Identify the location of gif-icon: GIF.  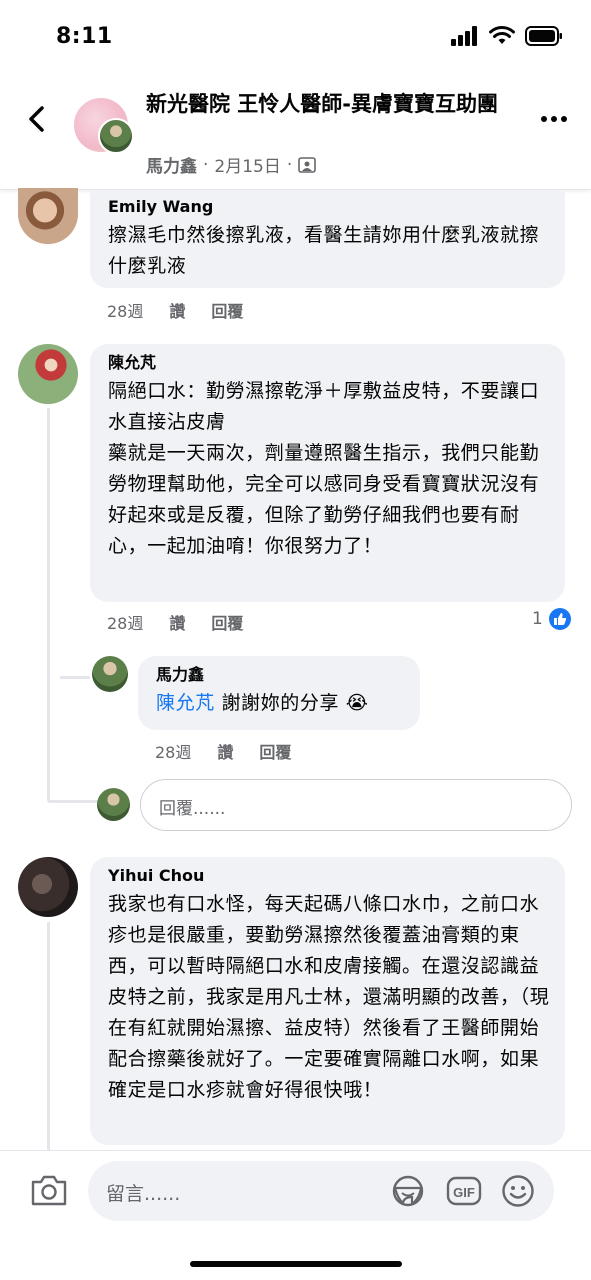
(464, 1191).